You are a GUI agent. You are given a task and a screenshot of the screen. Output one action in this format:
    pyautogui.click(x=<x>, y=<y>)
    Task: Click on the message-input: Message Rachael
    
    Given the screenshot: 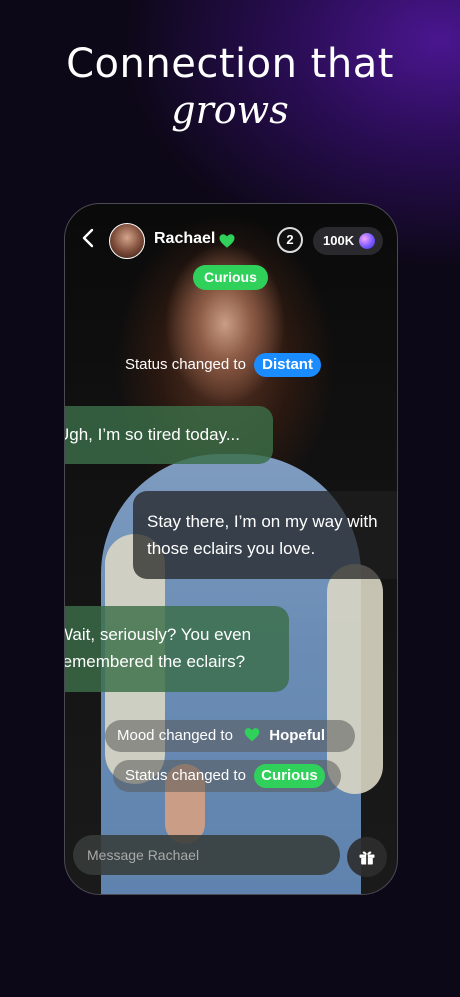 What is the action you would take?
    pyautogui.click(x=206, y=855)
    